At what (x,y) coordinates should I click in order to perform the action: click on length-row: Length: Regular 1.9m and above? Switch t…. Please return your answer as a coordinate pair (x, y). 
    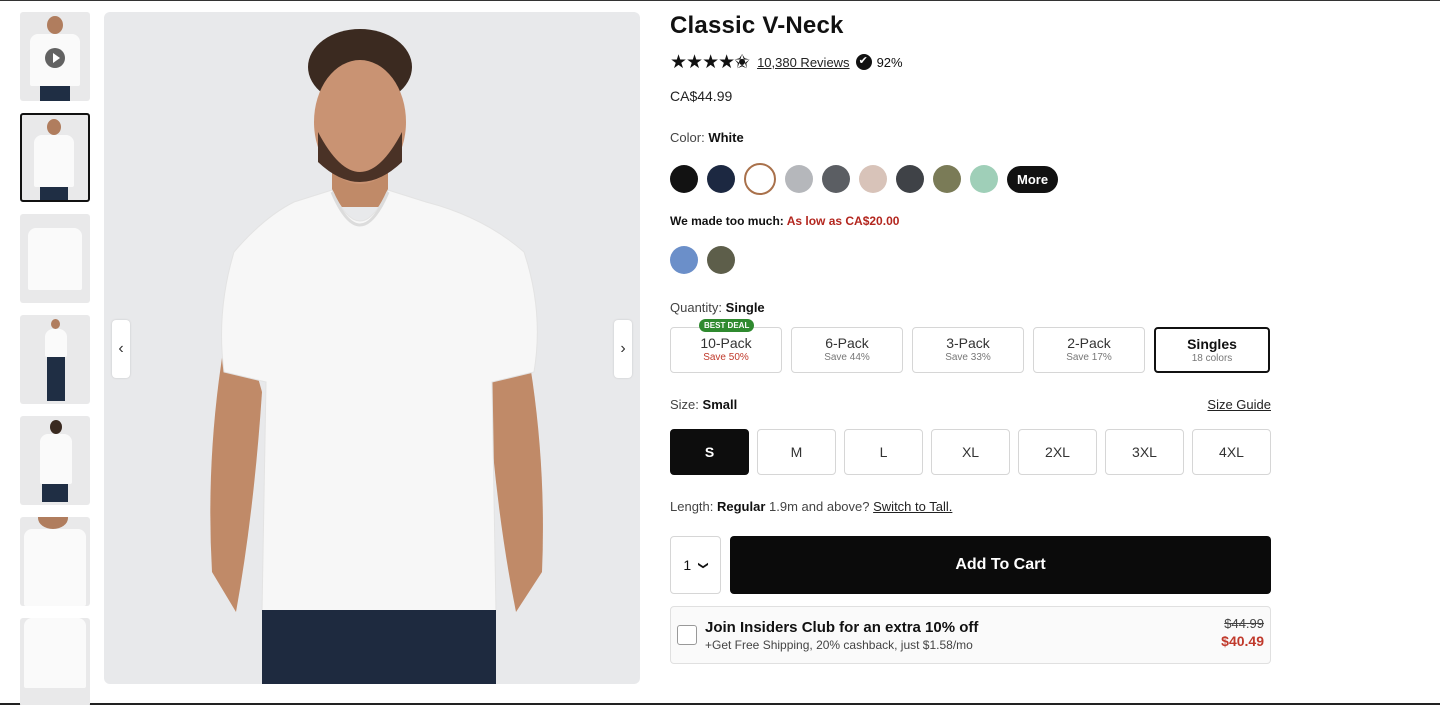
    Looking at the image, I should click on (970, 506).